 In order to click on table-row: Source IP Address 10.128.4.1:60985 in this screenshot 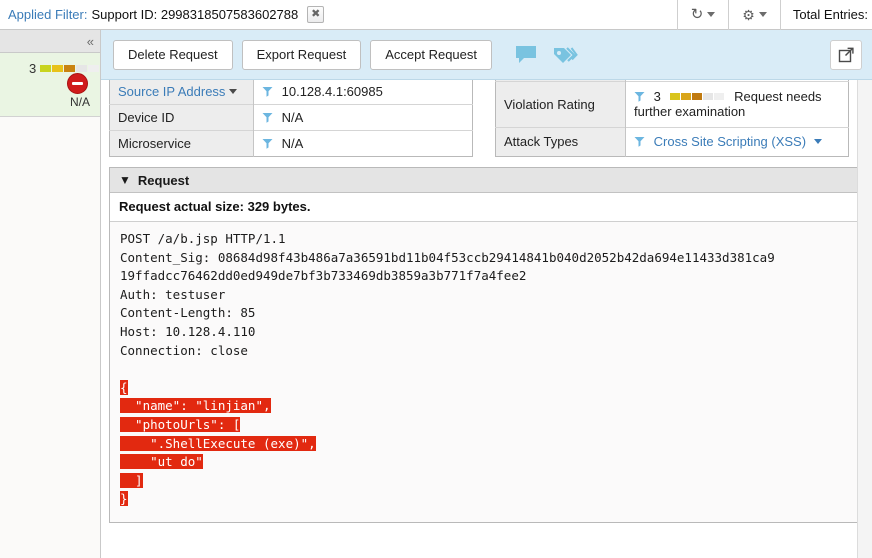, I will do `click(291, 92)`.